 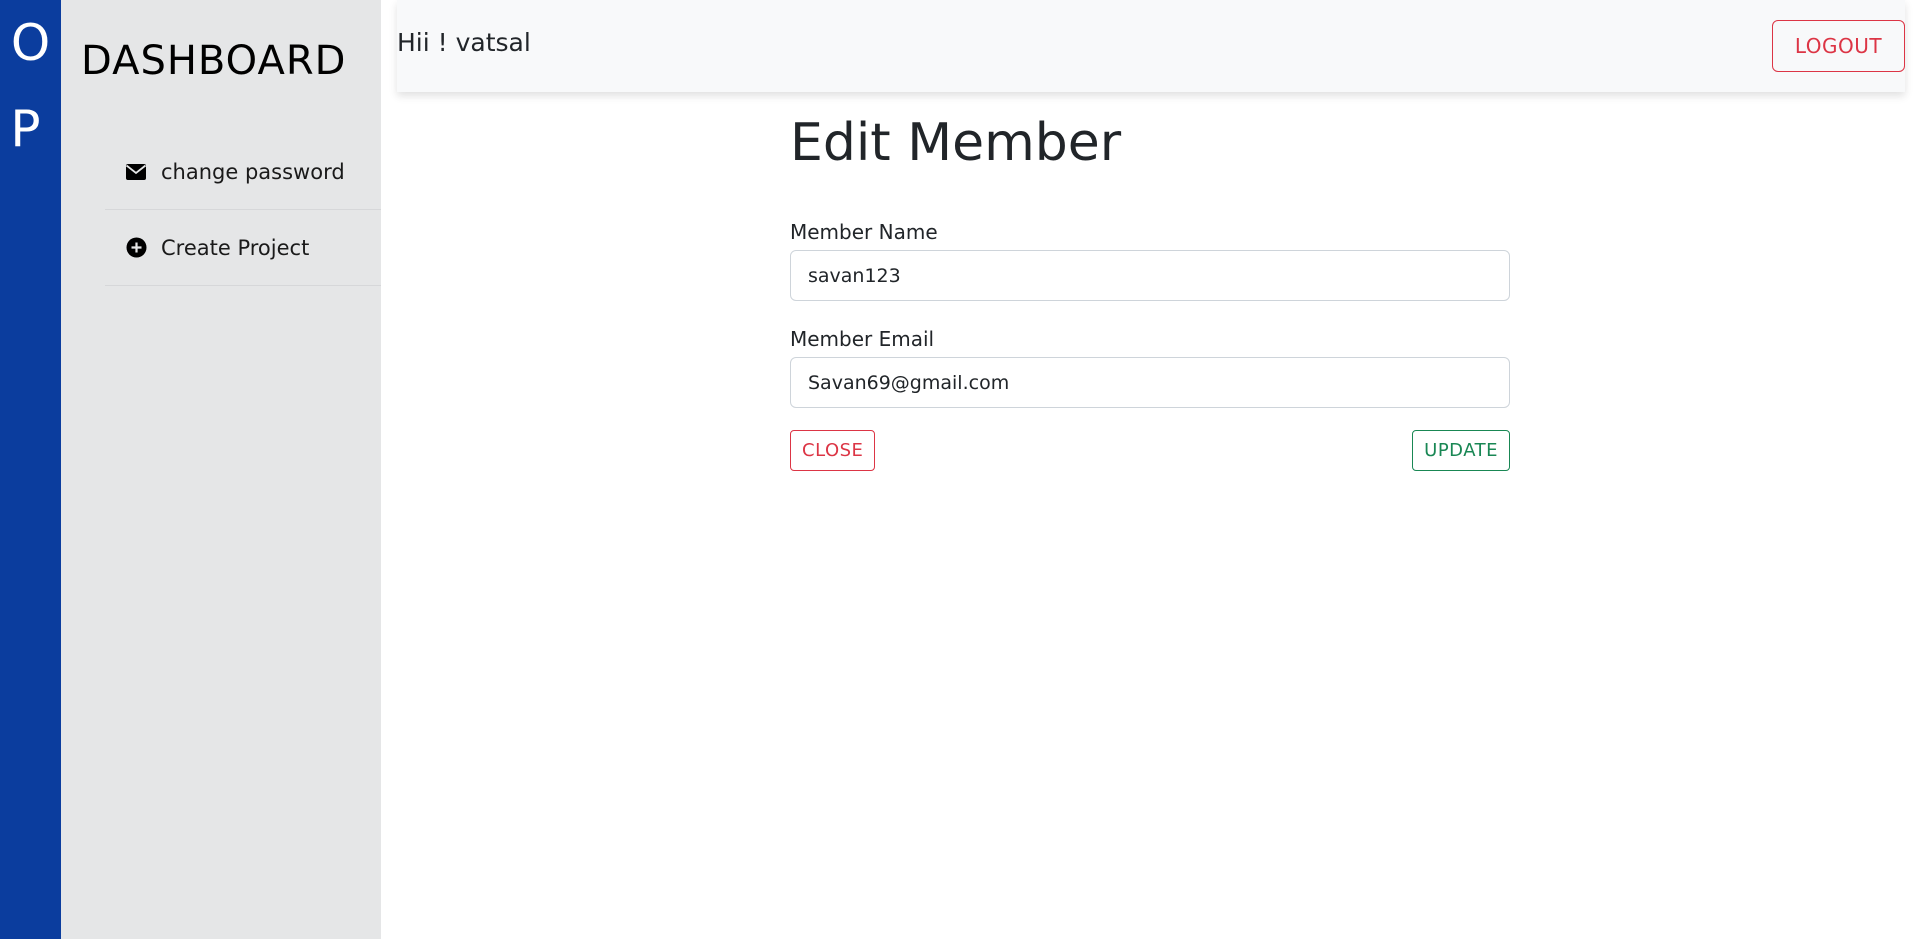 What do you see at coordinates (1150, 275) in the screenshot?
I see `member-name-input` at bounding box center [1150, 275].